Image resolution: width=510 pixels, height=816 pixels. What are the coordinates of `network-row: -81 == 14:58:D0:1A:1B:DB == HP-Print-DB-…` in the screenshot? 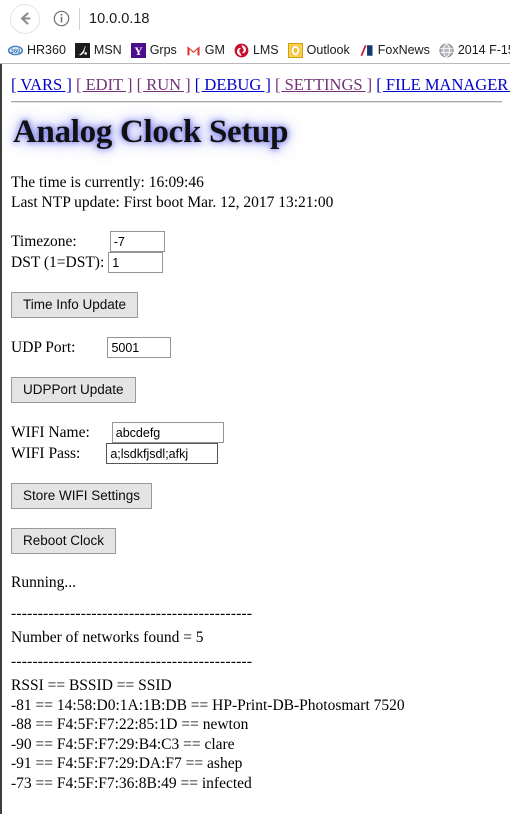 It's located at (208, 705).